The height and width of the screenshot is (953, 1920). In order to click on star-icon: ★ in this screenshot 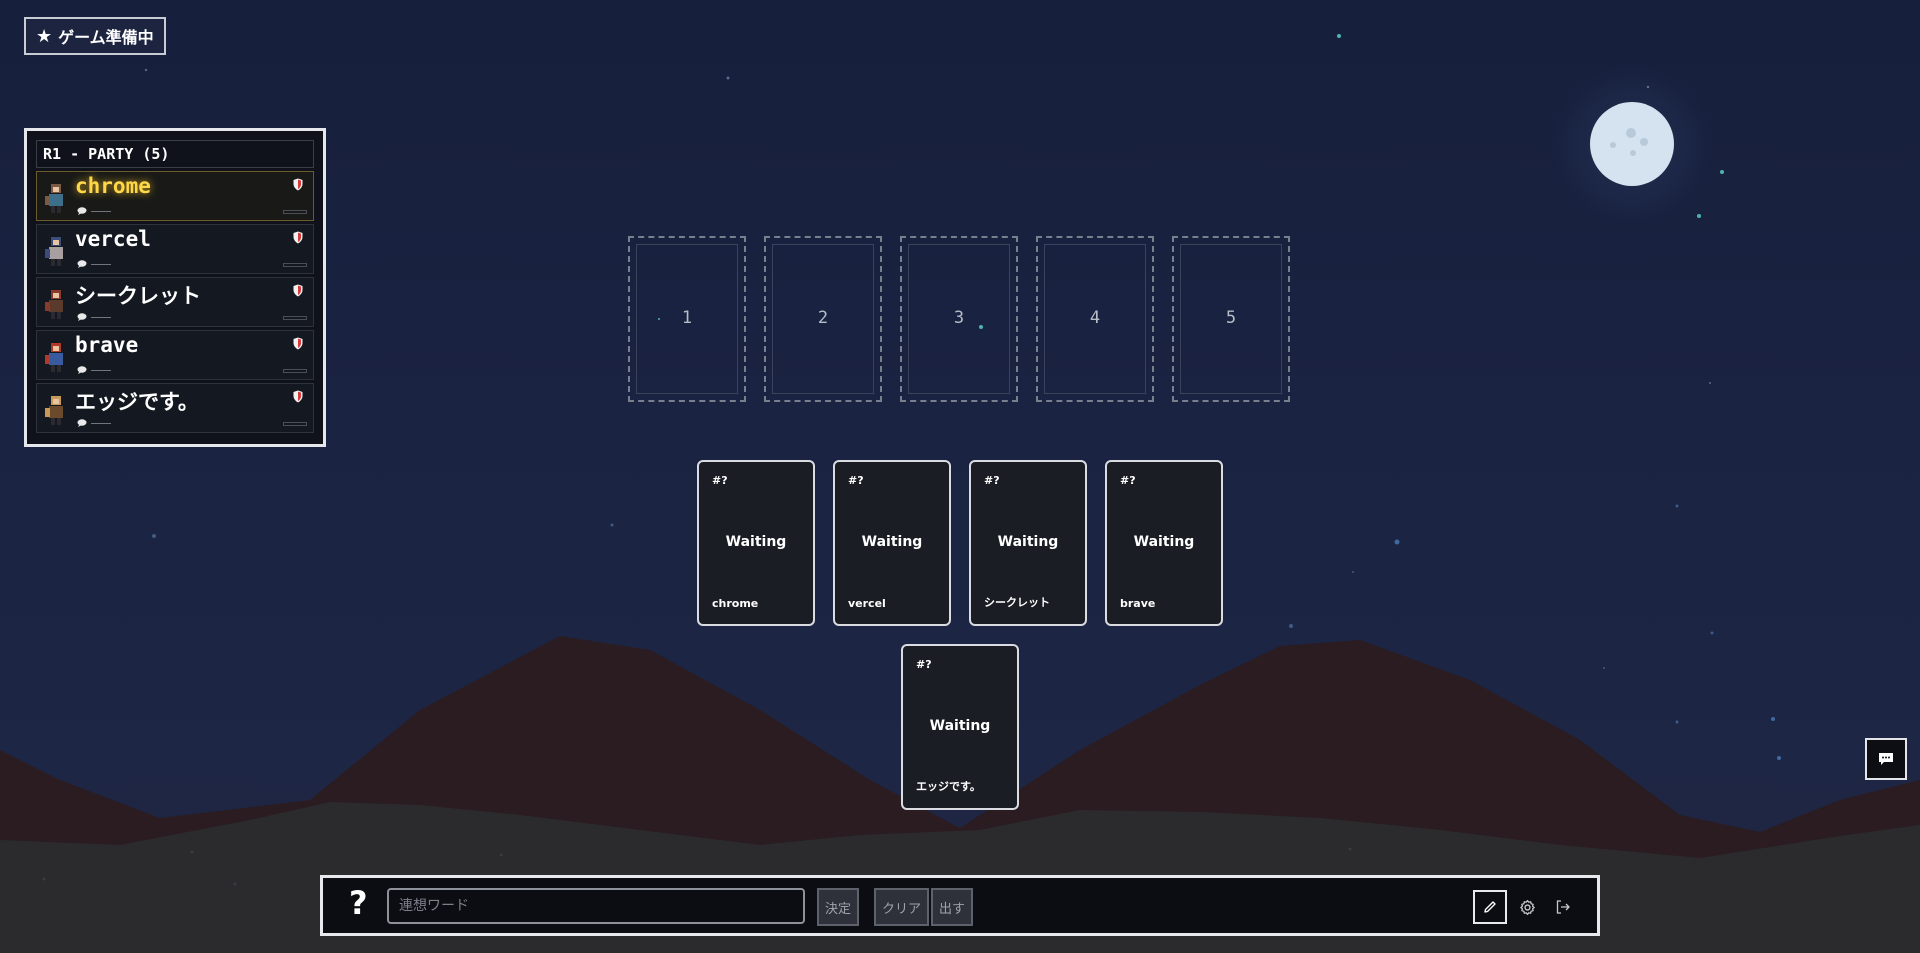, I will do `click(44, 36)`.